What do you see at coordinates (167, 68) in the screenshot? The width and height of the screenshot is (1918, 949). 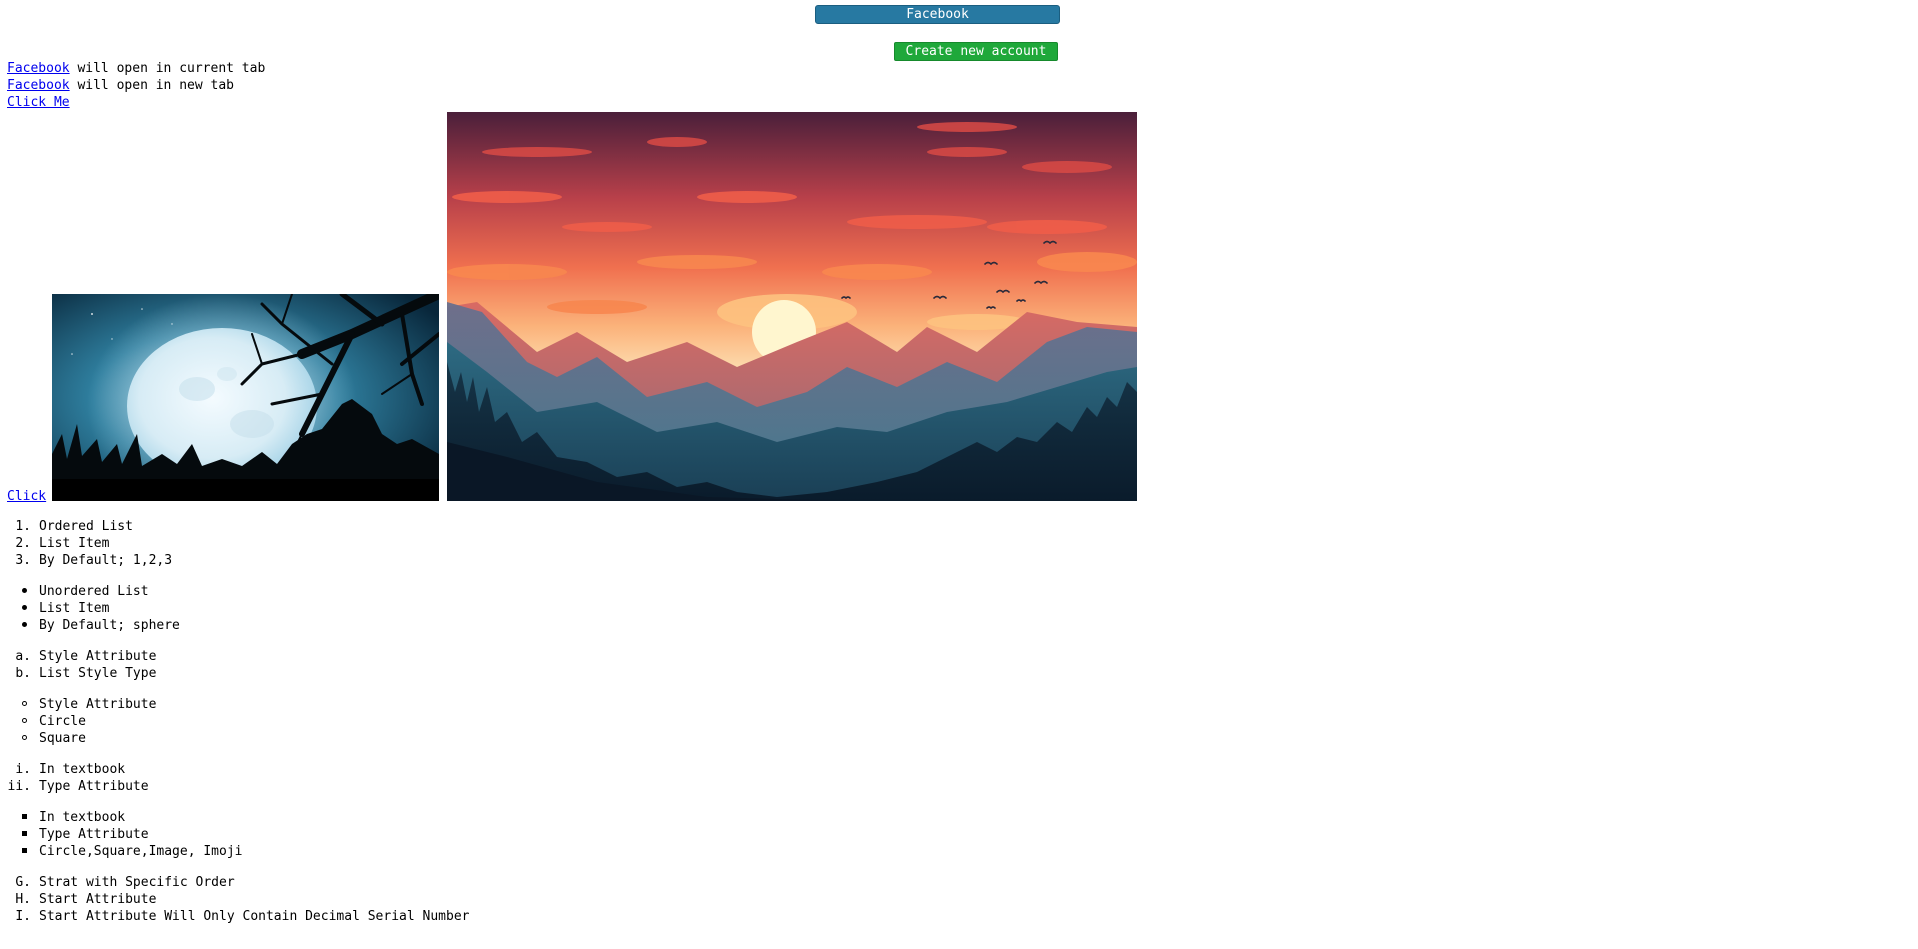 I see `link-line-text: will open in current tab` at bounding box center [167, 68].